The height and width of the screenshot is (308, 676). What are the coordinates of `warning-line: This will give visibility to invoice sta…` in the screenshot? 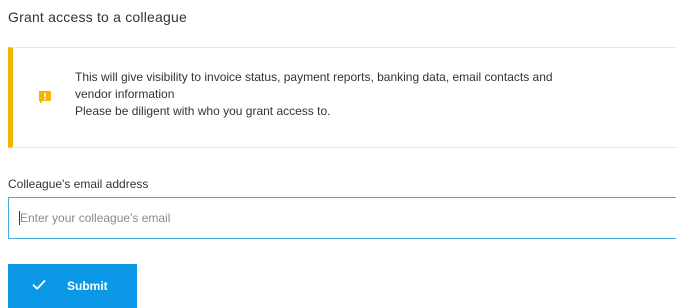 It's located at (314, 77).